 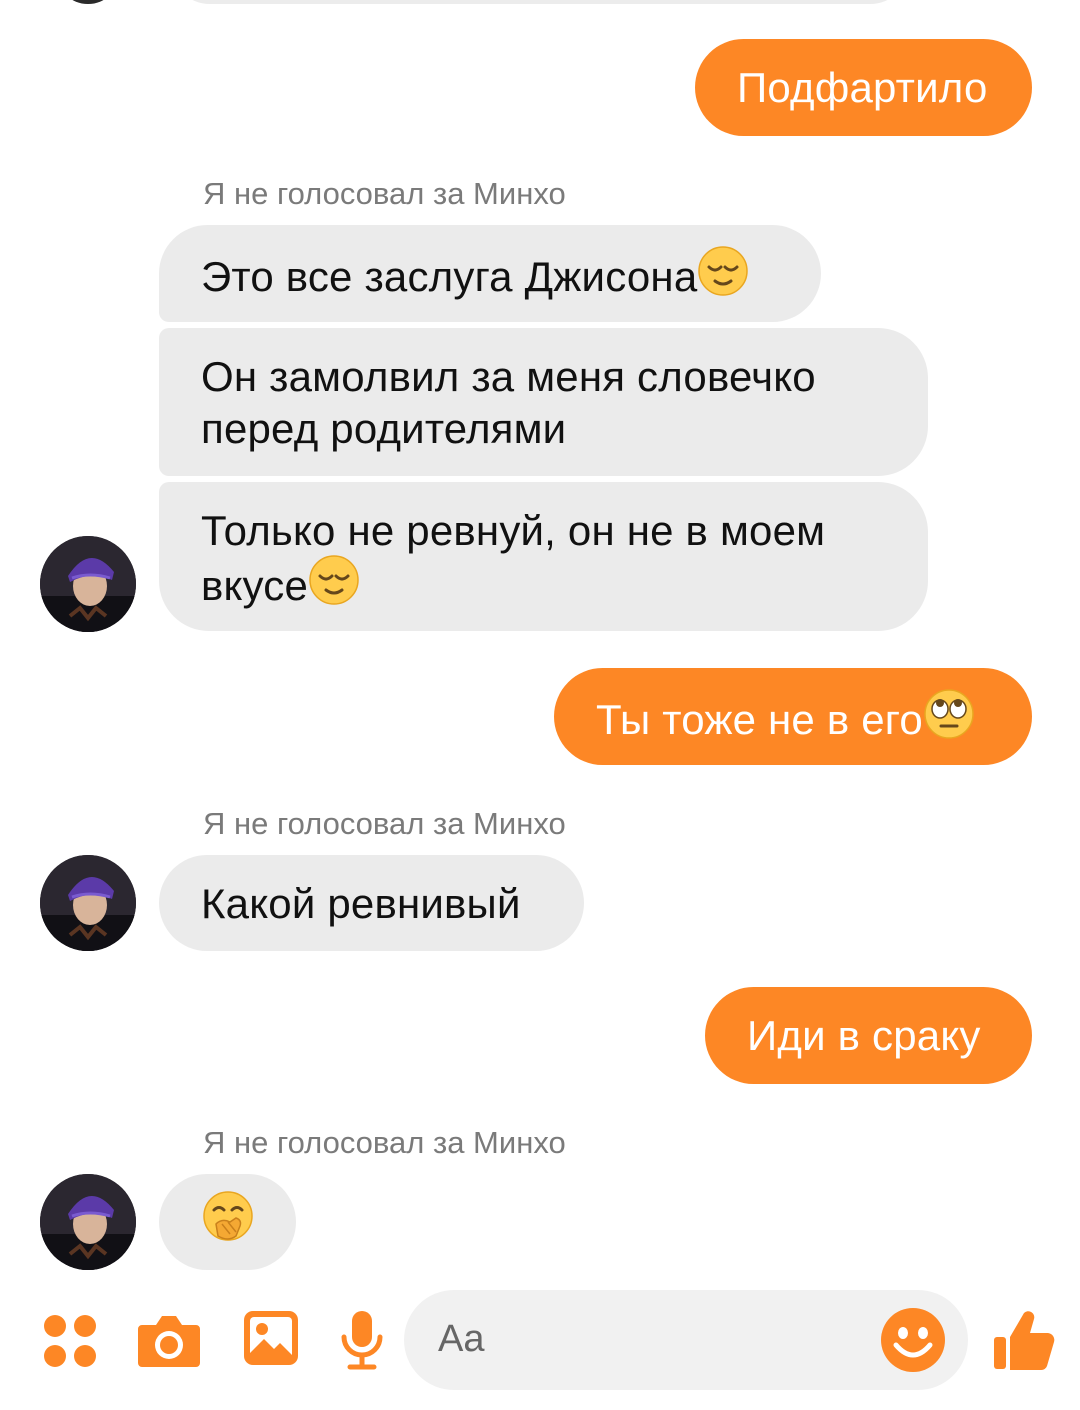 I want to click on face-with-hand-over-mouth-emoji-icon, so click(x=228, y=1222).